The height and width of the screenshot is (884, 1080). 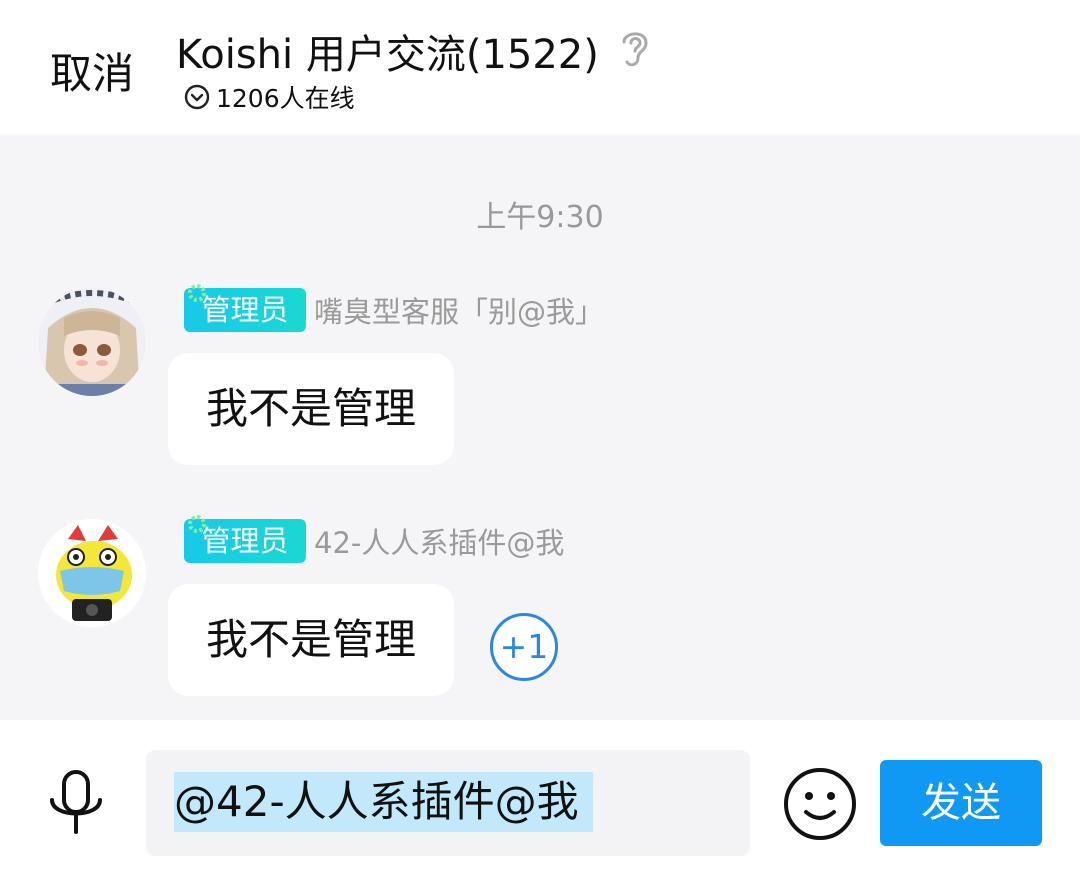 What do you see at coordinates (197, 97) in the screenshot?
I see `chevron-down-circle-icon` at bounding box center [197, 97].